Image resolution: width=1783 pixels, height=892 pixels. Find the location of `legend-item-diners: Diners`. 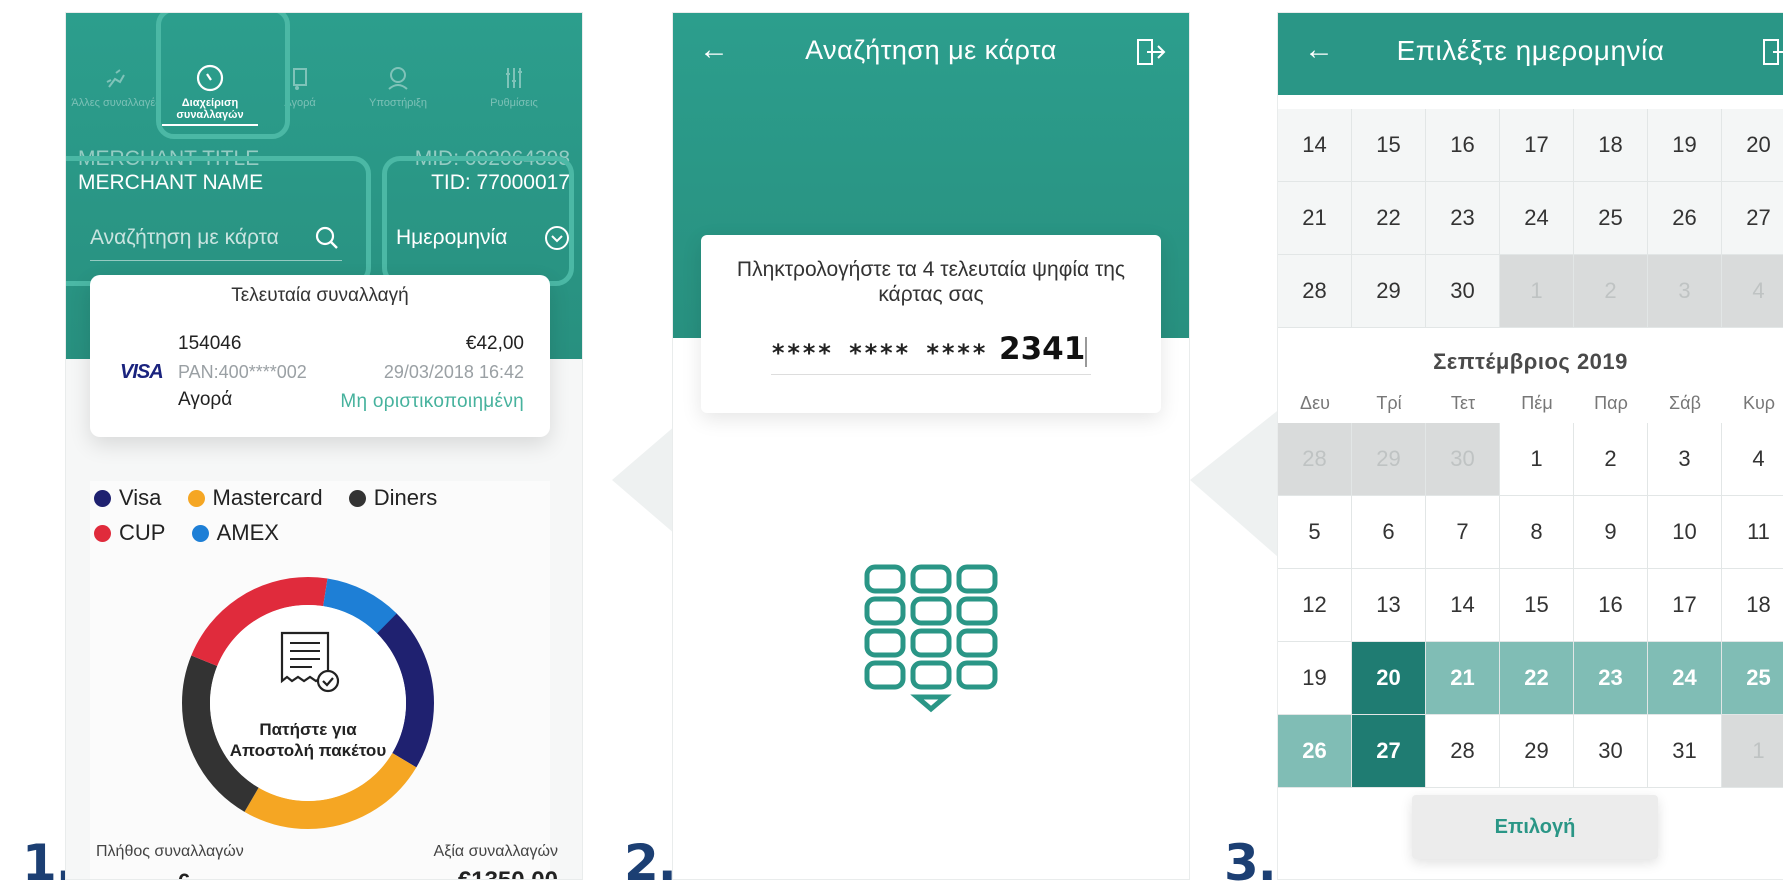

legend-item-diners: Diners is located at coordinates (392, 498).